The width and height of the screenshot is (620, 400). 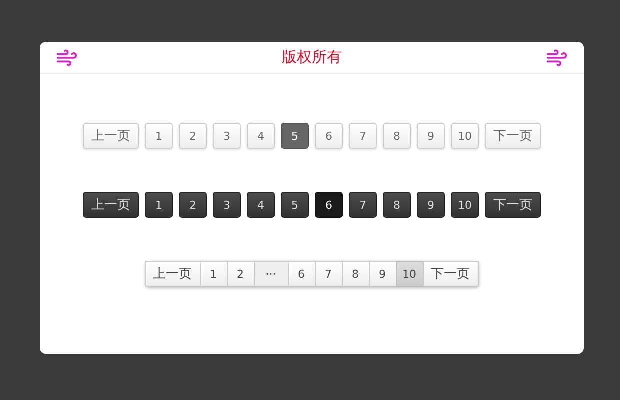 What do you see at coordinates (271, 274) in the screenshot?
I see `ellipsis-gap: ···` at bounding box center [271, 274].